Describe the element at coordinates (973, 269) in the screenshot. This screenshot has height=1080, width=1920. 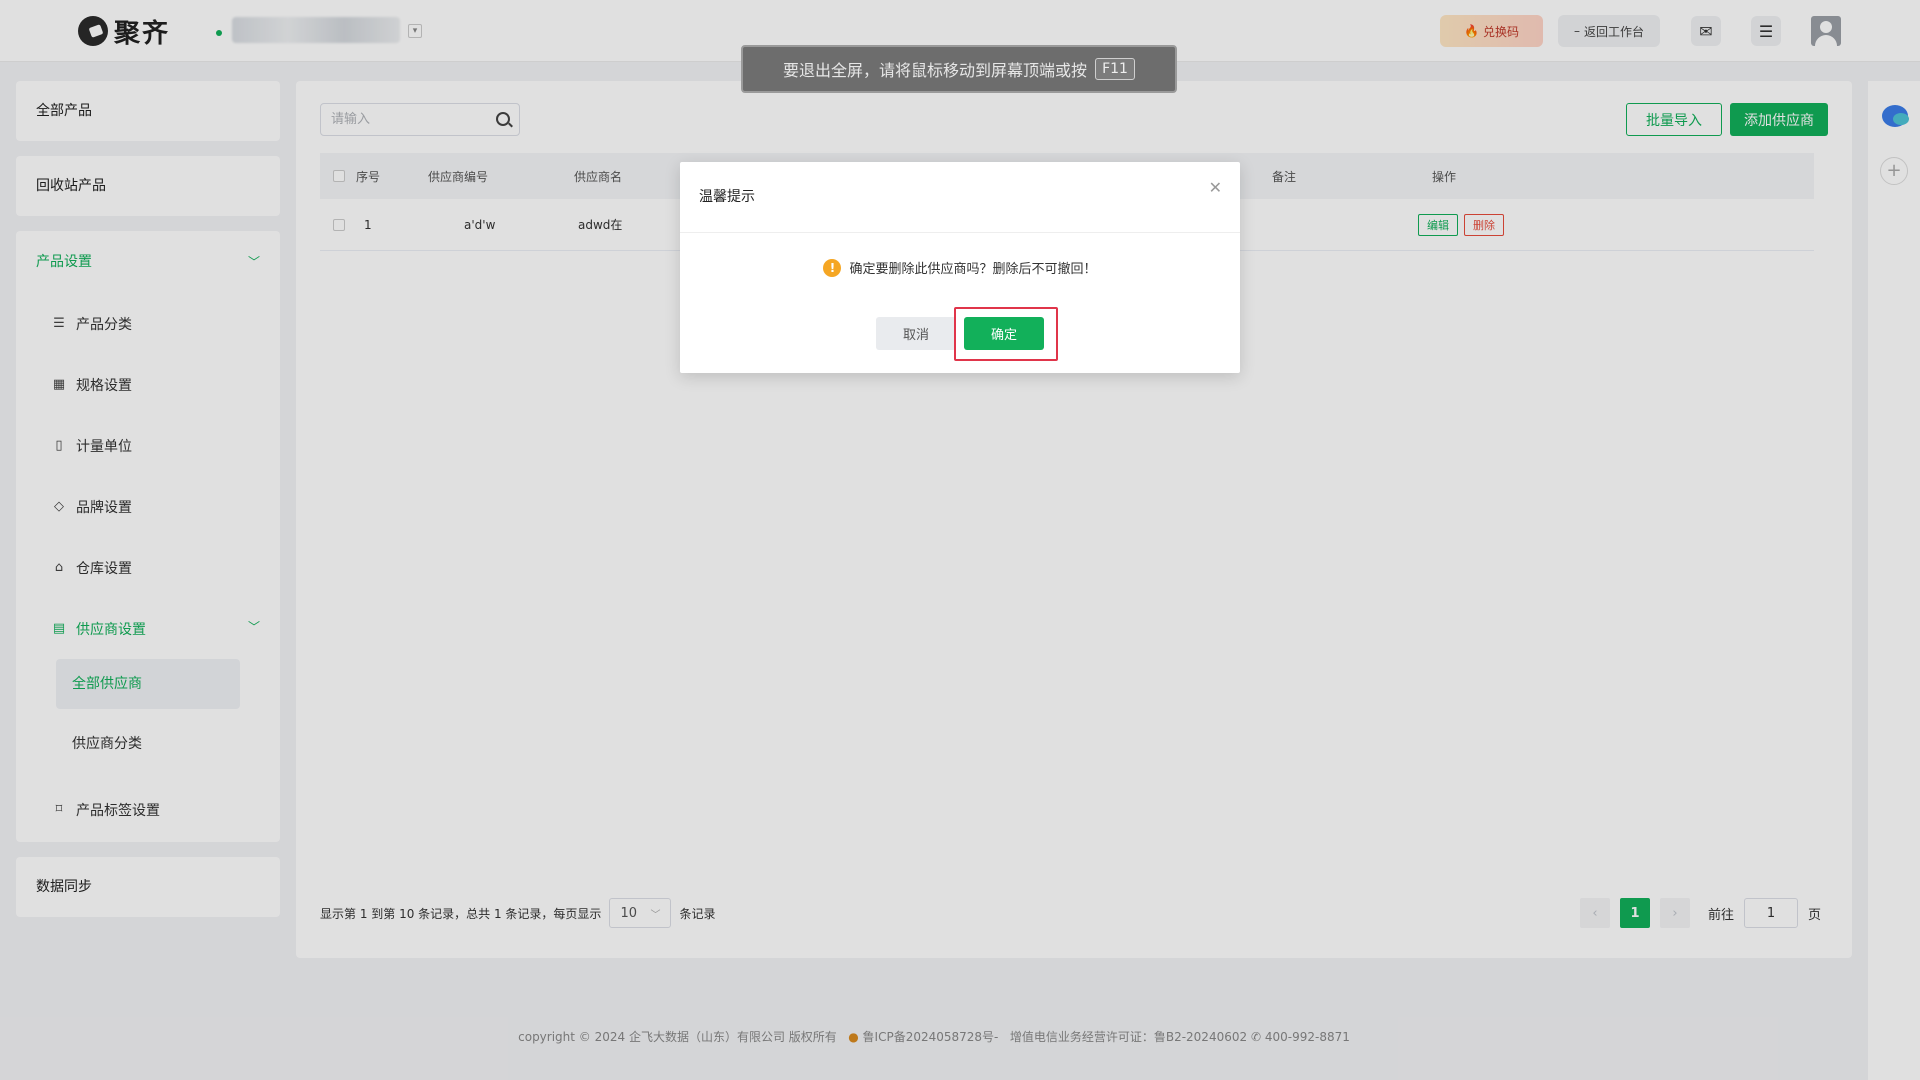
I see `dialog-message-text: 确定要删除此供应商吗？删除后不可撤回！` at that location.